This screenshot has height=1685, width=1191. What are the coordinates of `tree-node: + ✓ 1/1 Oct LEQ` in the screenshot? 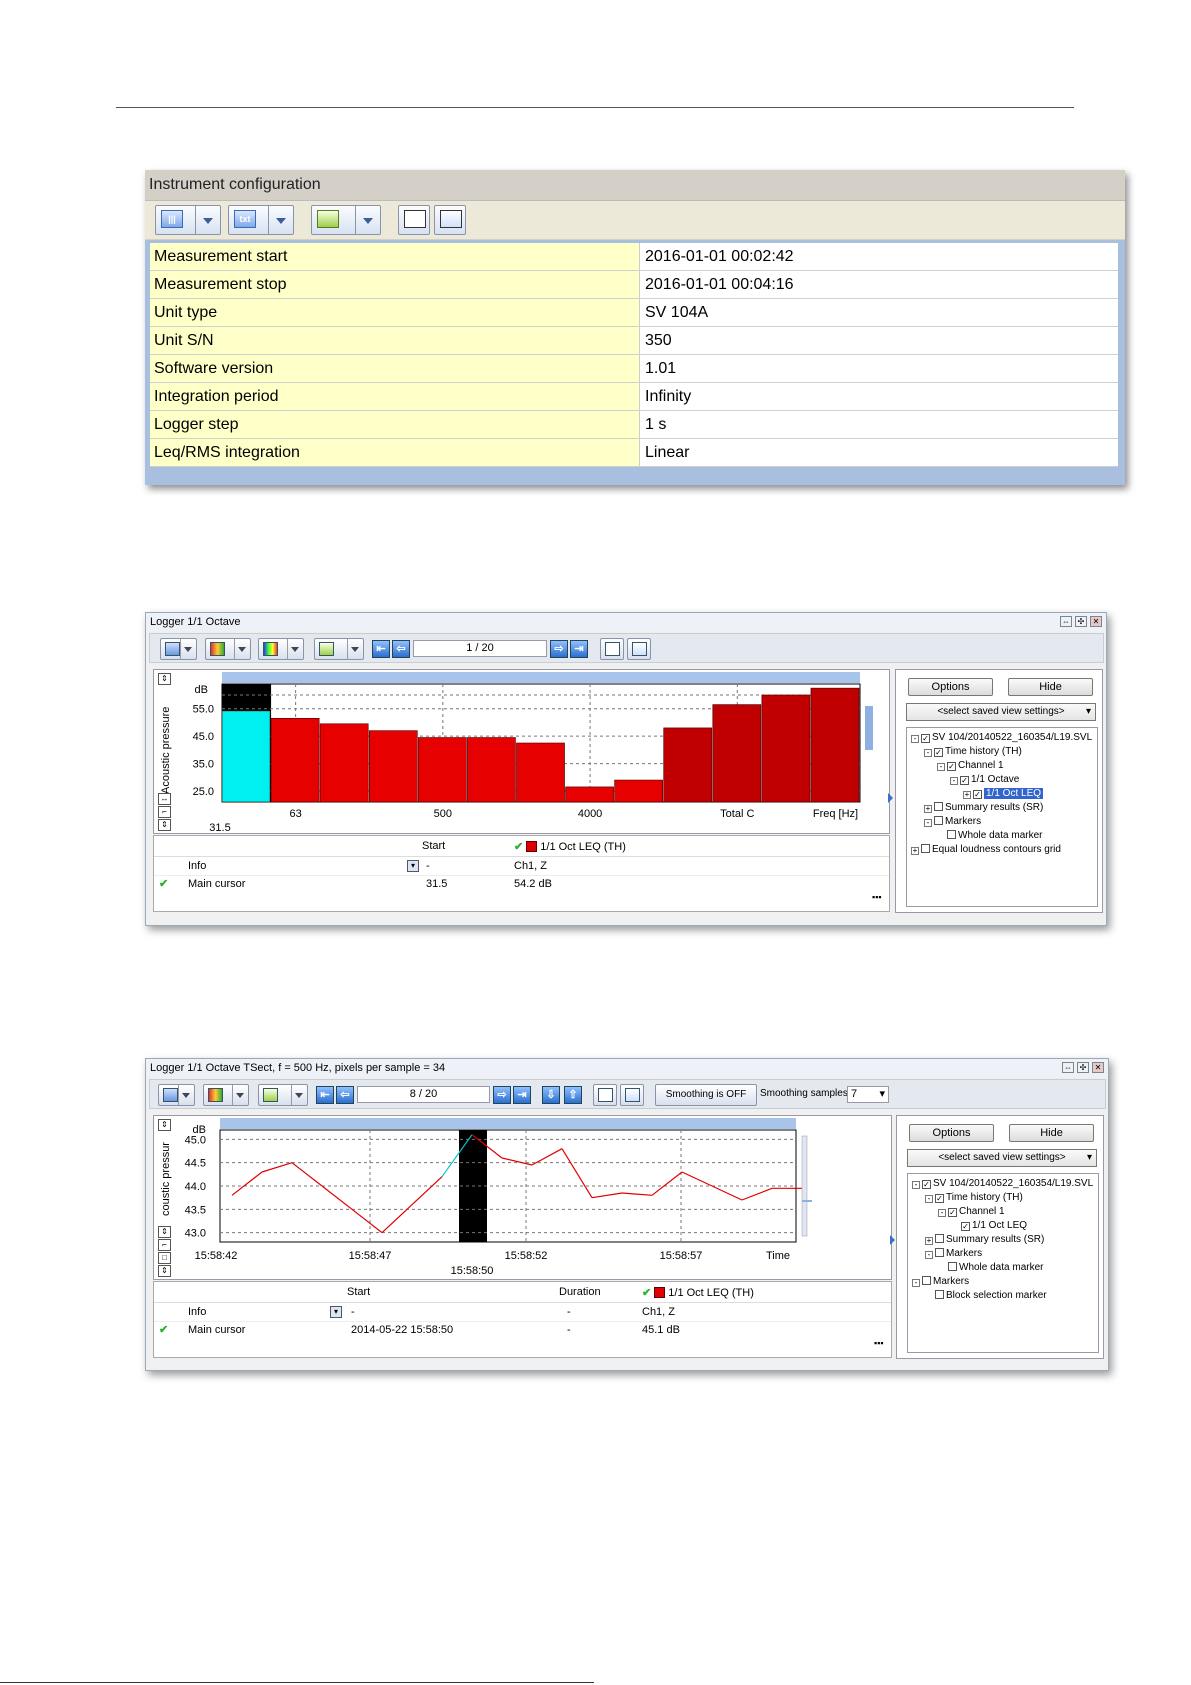 It's located at (1003, 793).